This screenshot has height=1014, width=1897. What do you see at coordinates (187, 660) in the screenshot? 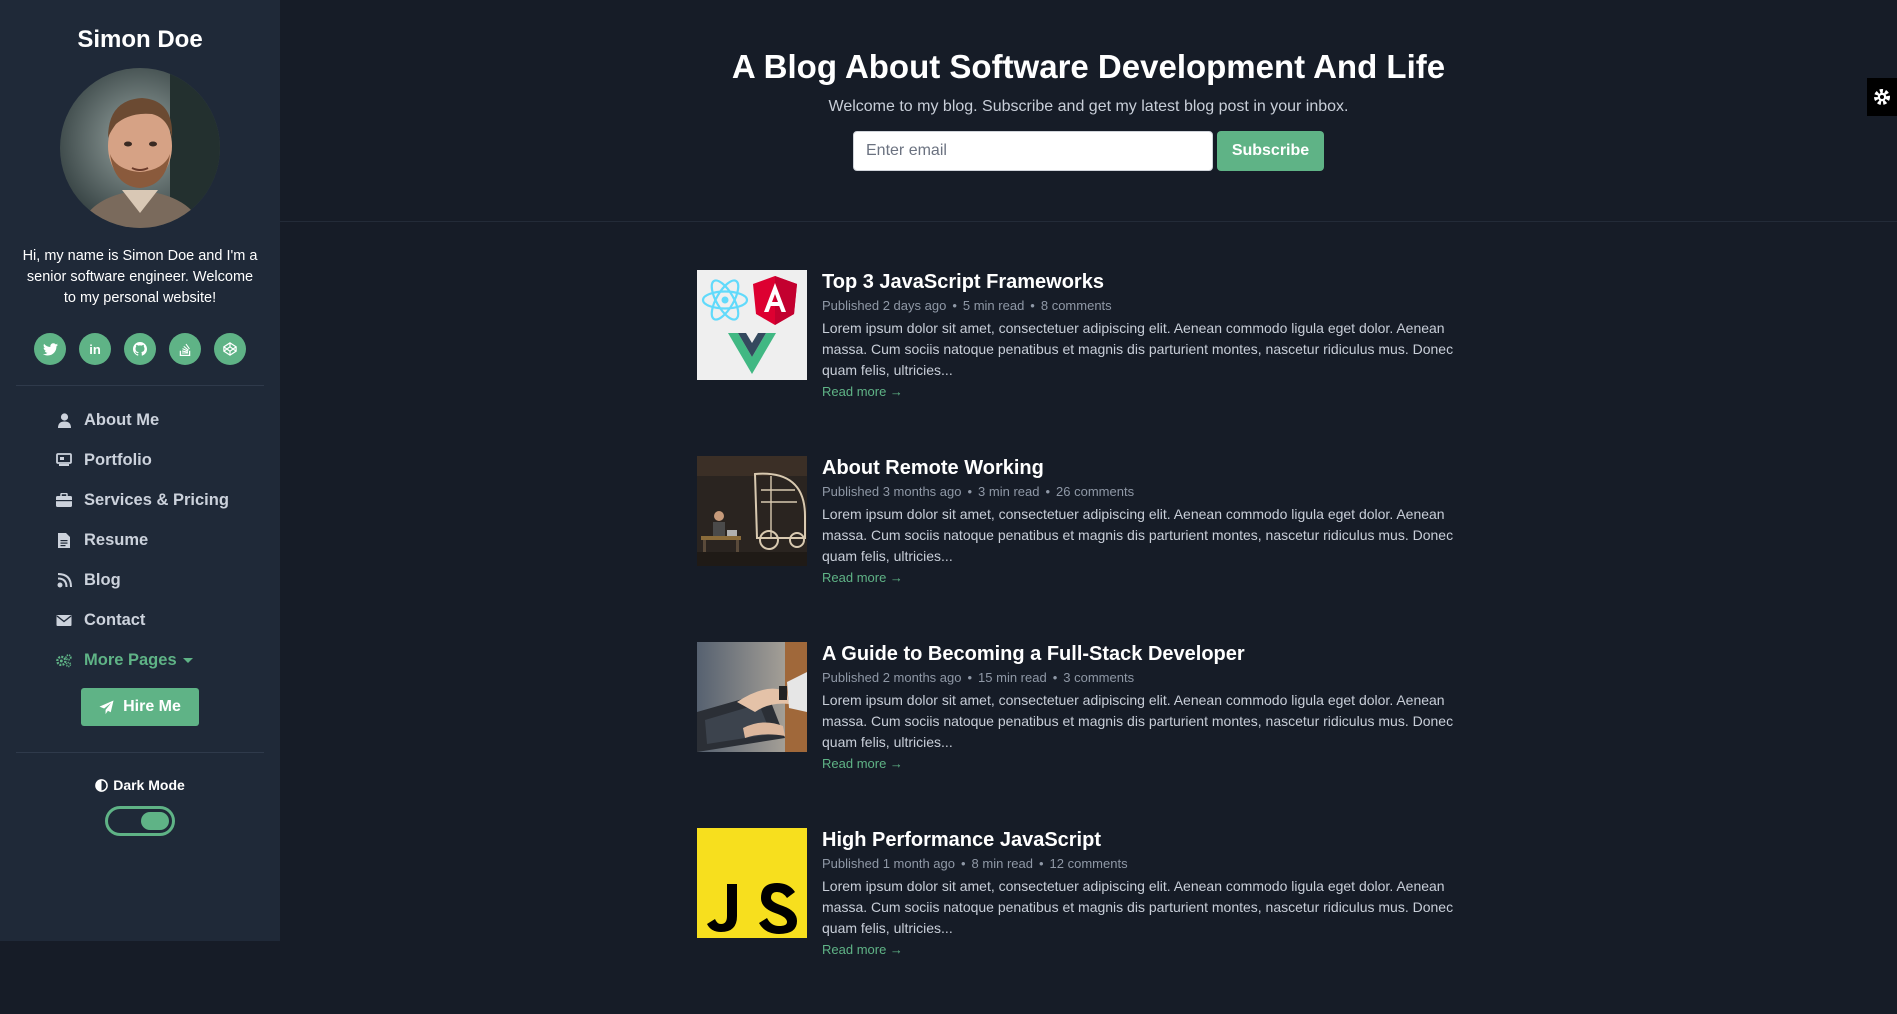
I see `chevron-down-icon` at bounding box center [187, 660].